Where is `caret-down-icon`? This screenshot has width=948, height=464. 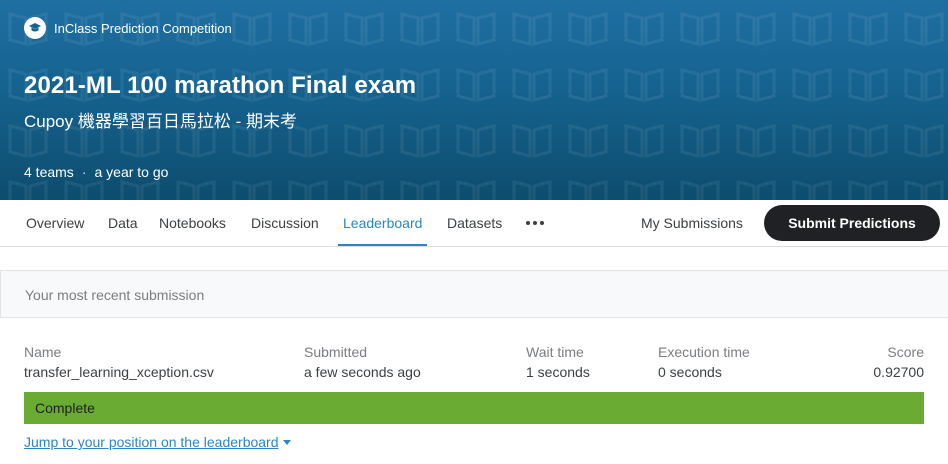
caret-down-icon is located at coordinates (286, 442).